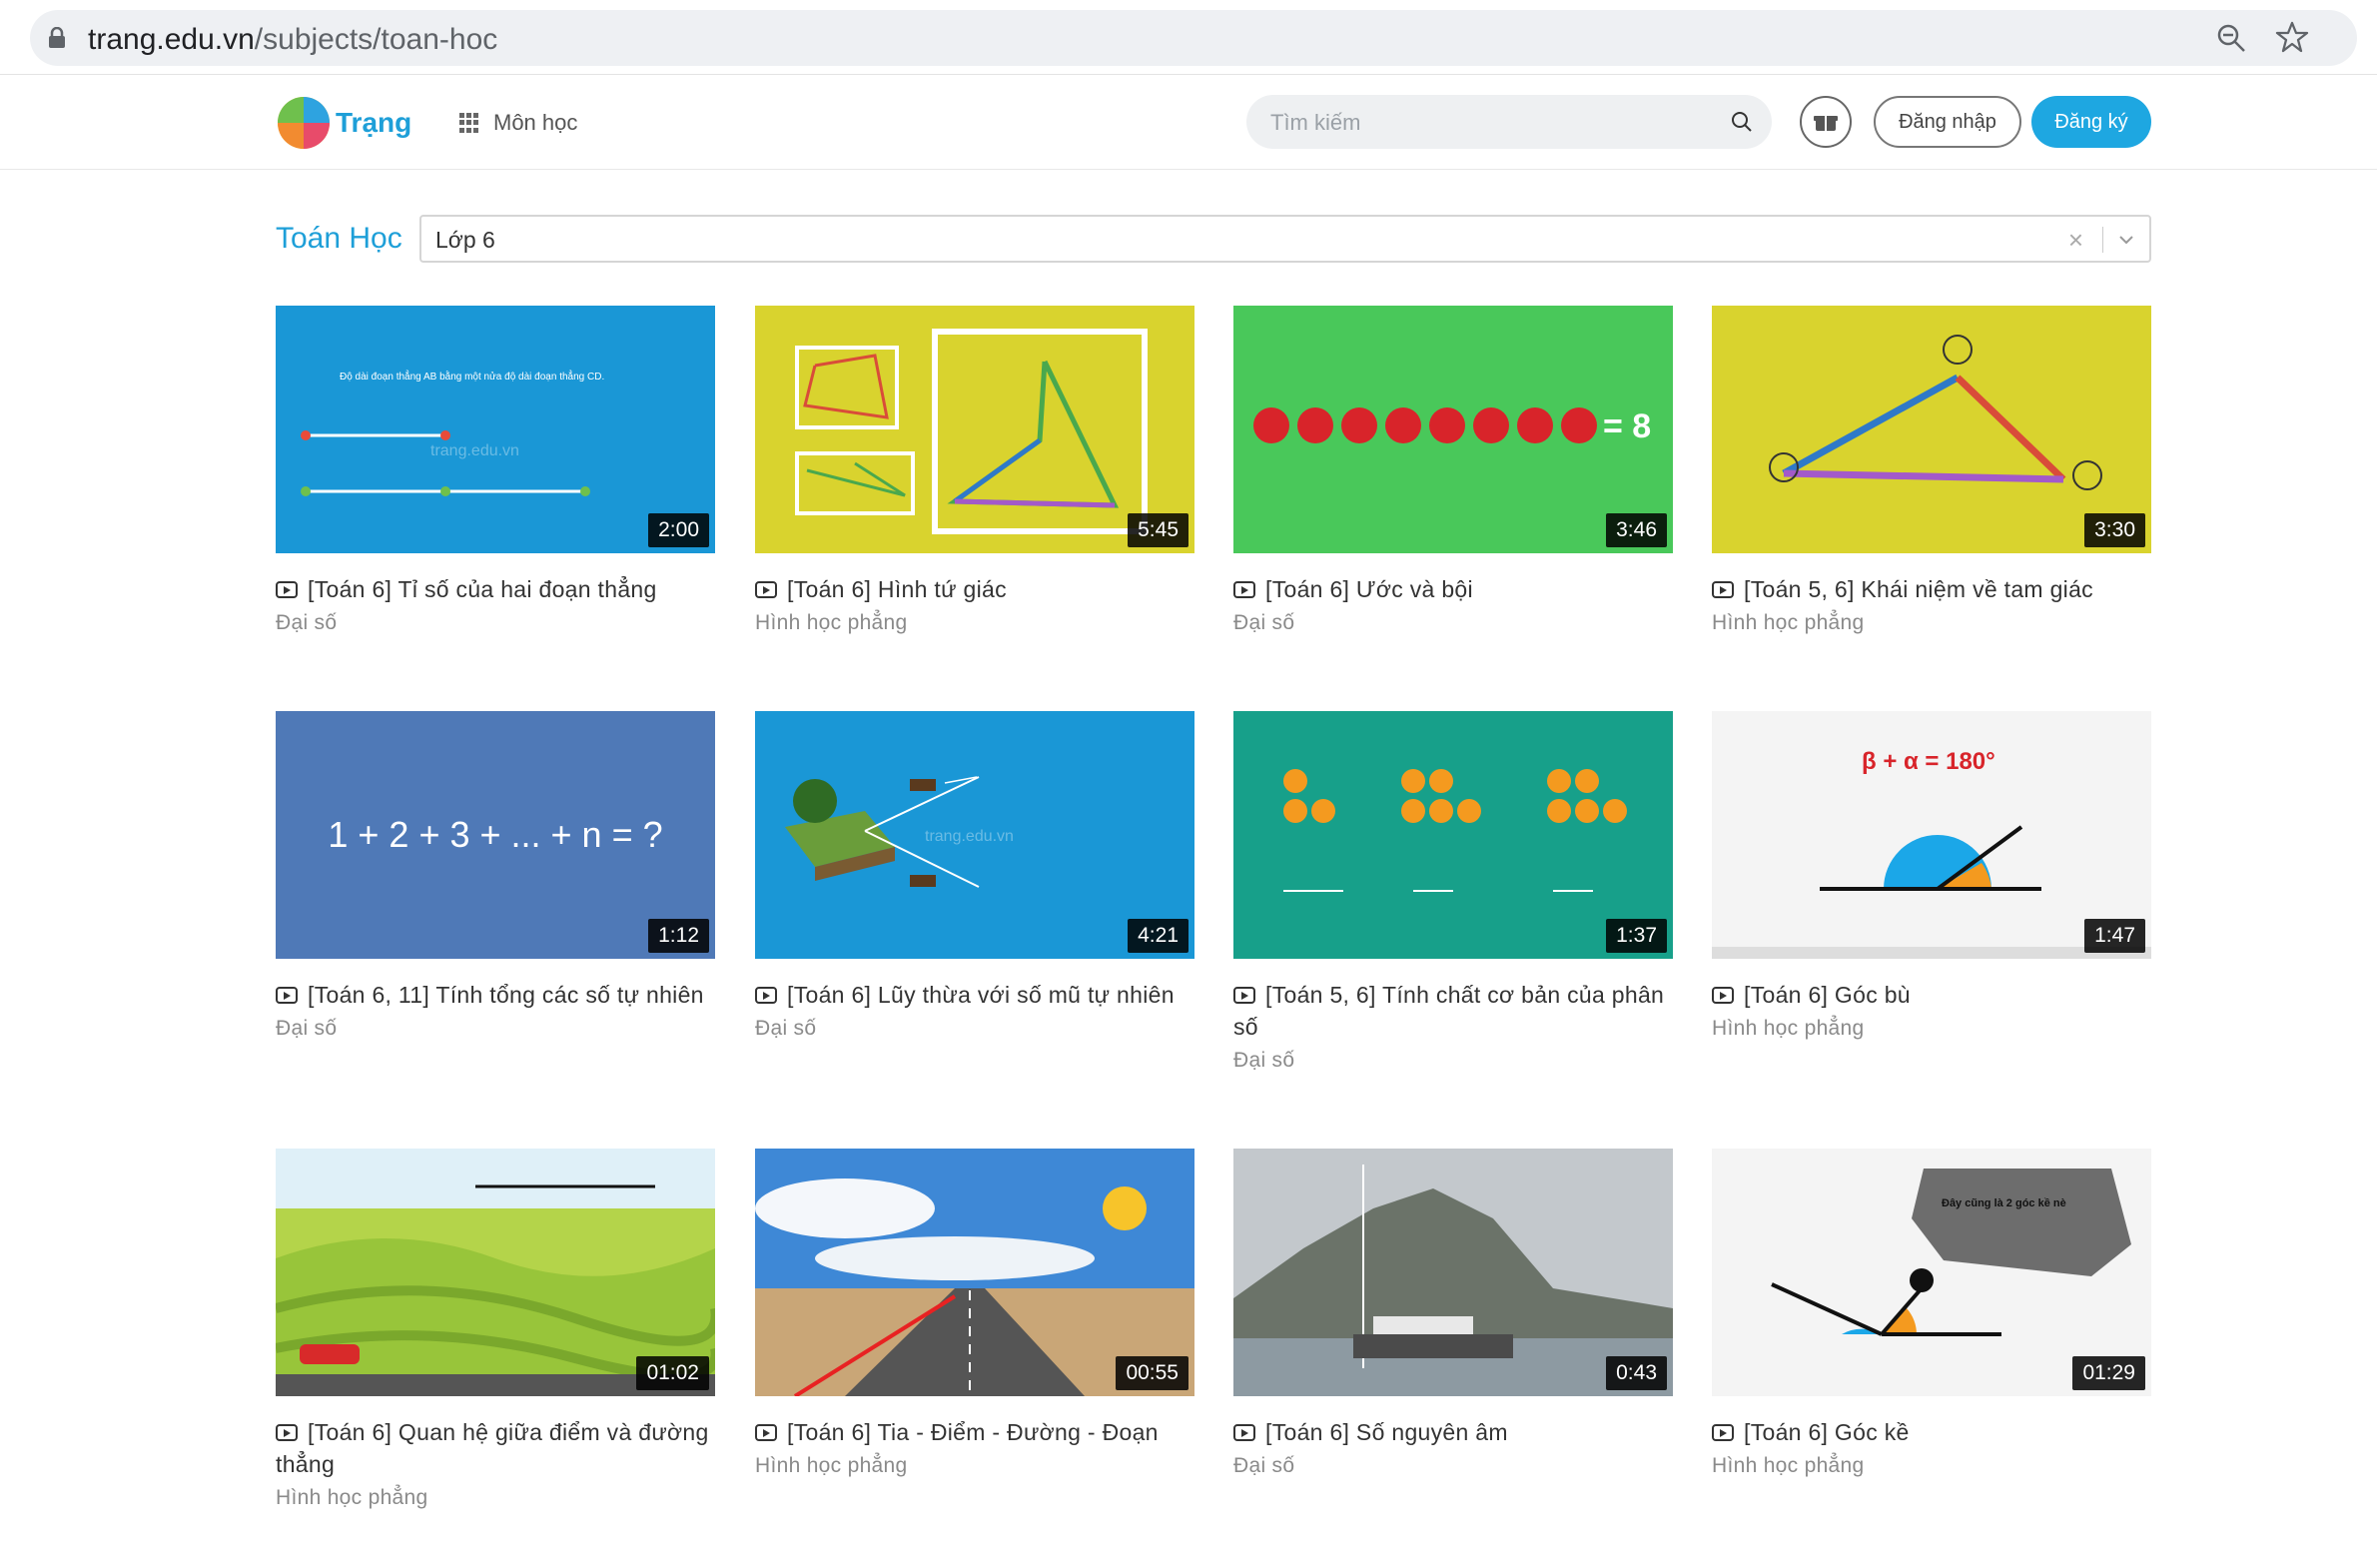 The height and width of the screenshot is (1568, 2377). What do you see at coordinates (2108, 1373) in the screenshot?
I see `video-duration: 01:29` at bounding box center [2108, 1373].